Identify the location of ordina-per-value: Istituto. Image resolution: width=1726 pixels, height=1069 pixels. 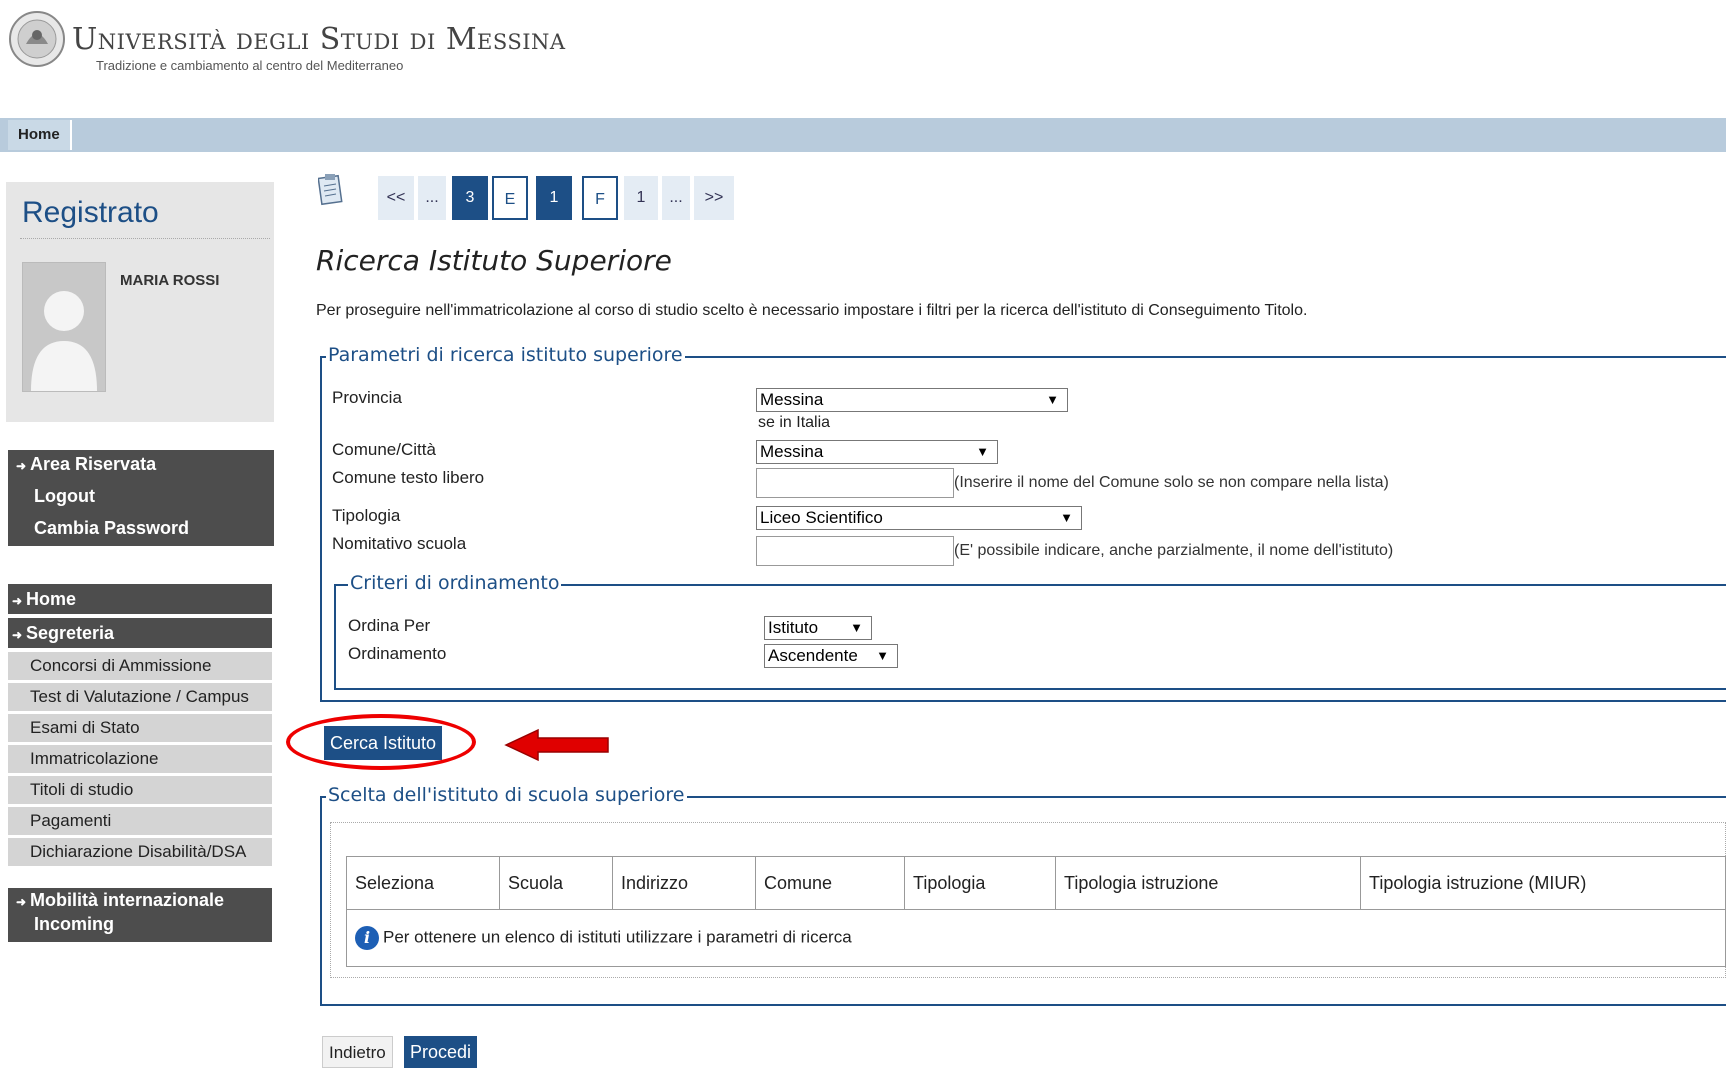
(793, 627).